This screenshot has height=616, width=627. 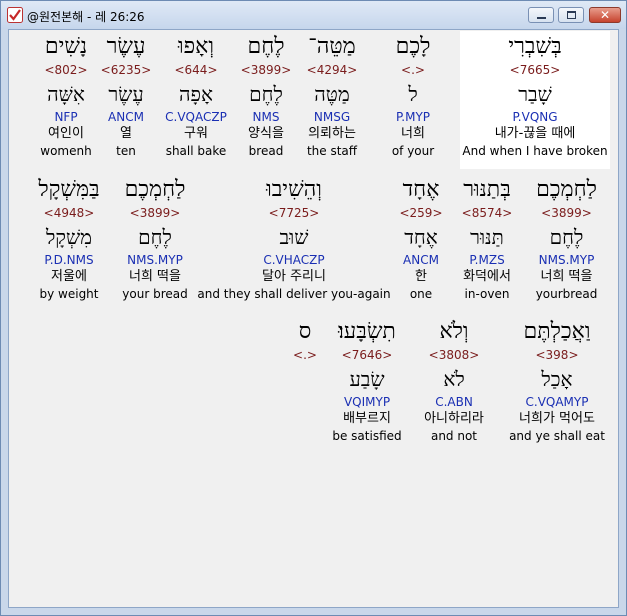 What do you see at coordinates (541, 18) in the screenshot?
I see `minimize-icon` at bounding box center [541, 18].